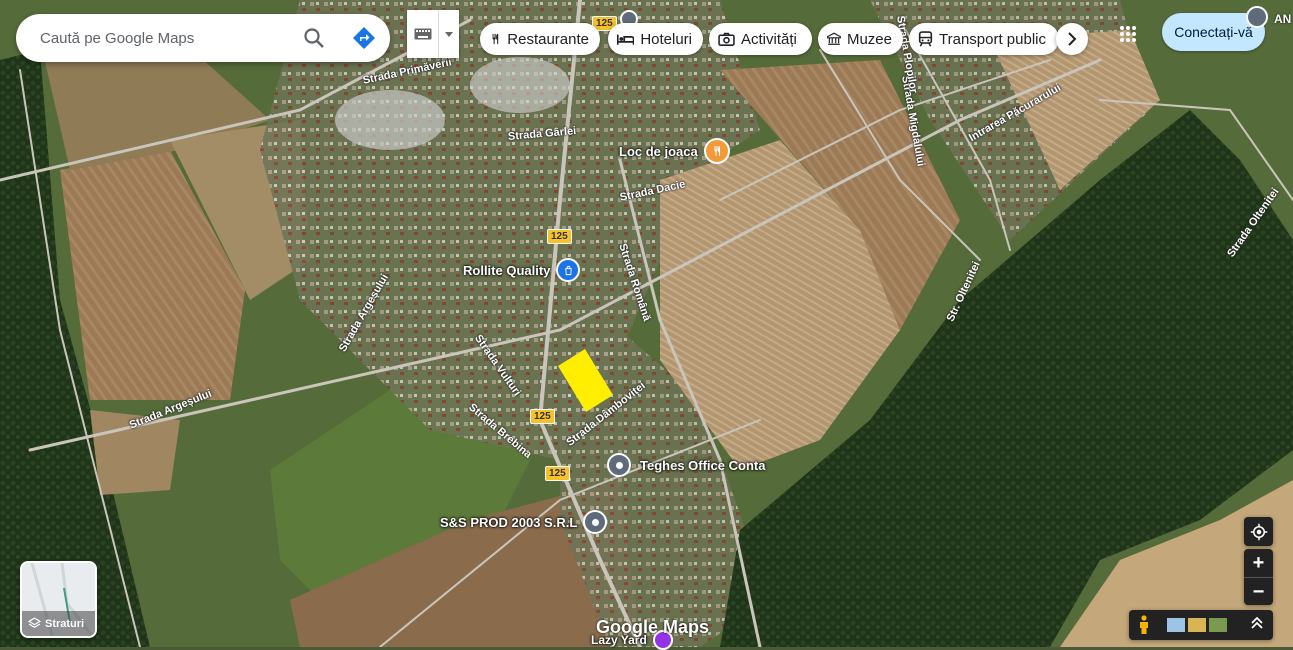  What do you see at coordinates (666, 39) in the screenshot?
I see `chip-label: Hoteluri` at bounding box center [666, 39].